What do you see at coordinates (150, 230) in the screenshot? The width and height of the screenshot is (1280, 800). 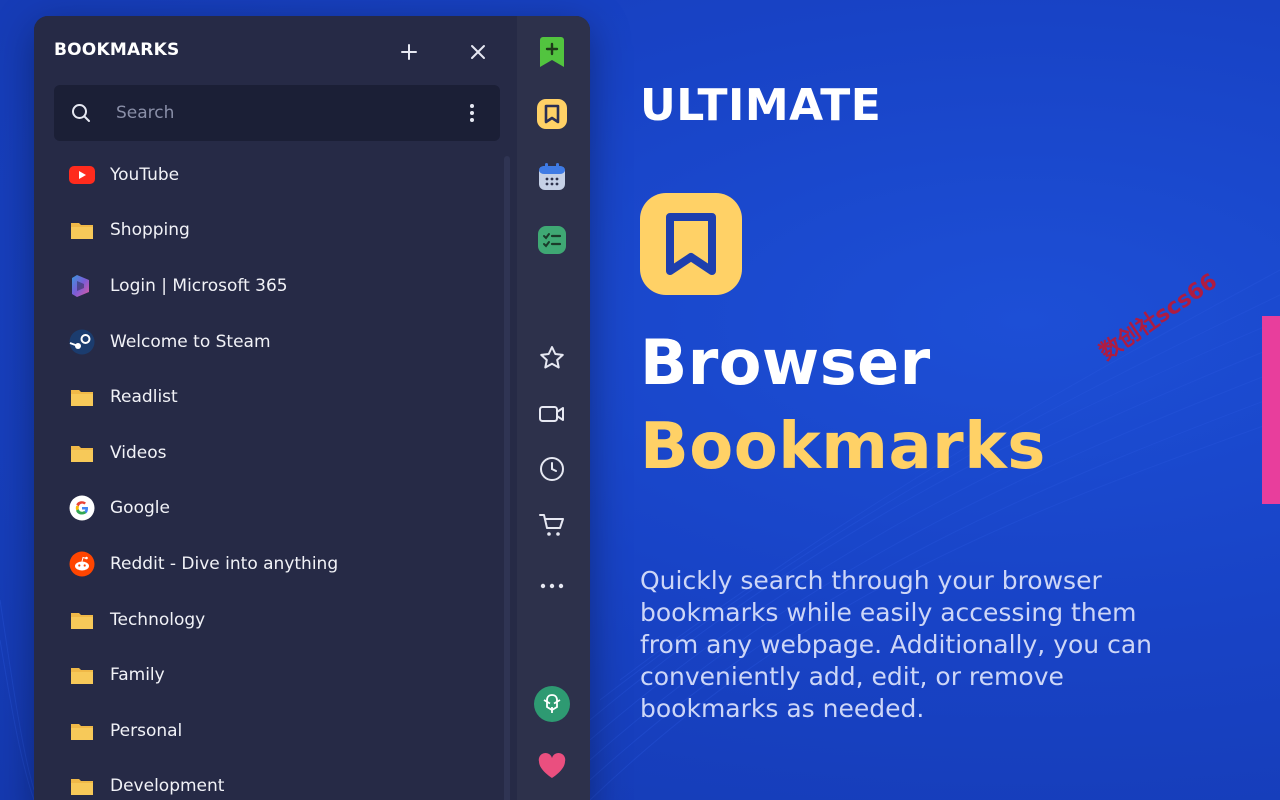 I see `bookmark-label: Shopping` at bounding box center [150, 230].